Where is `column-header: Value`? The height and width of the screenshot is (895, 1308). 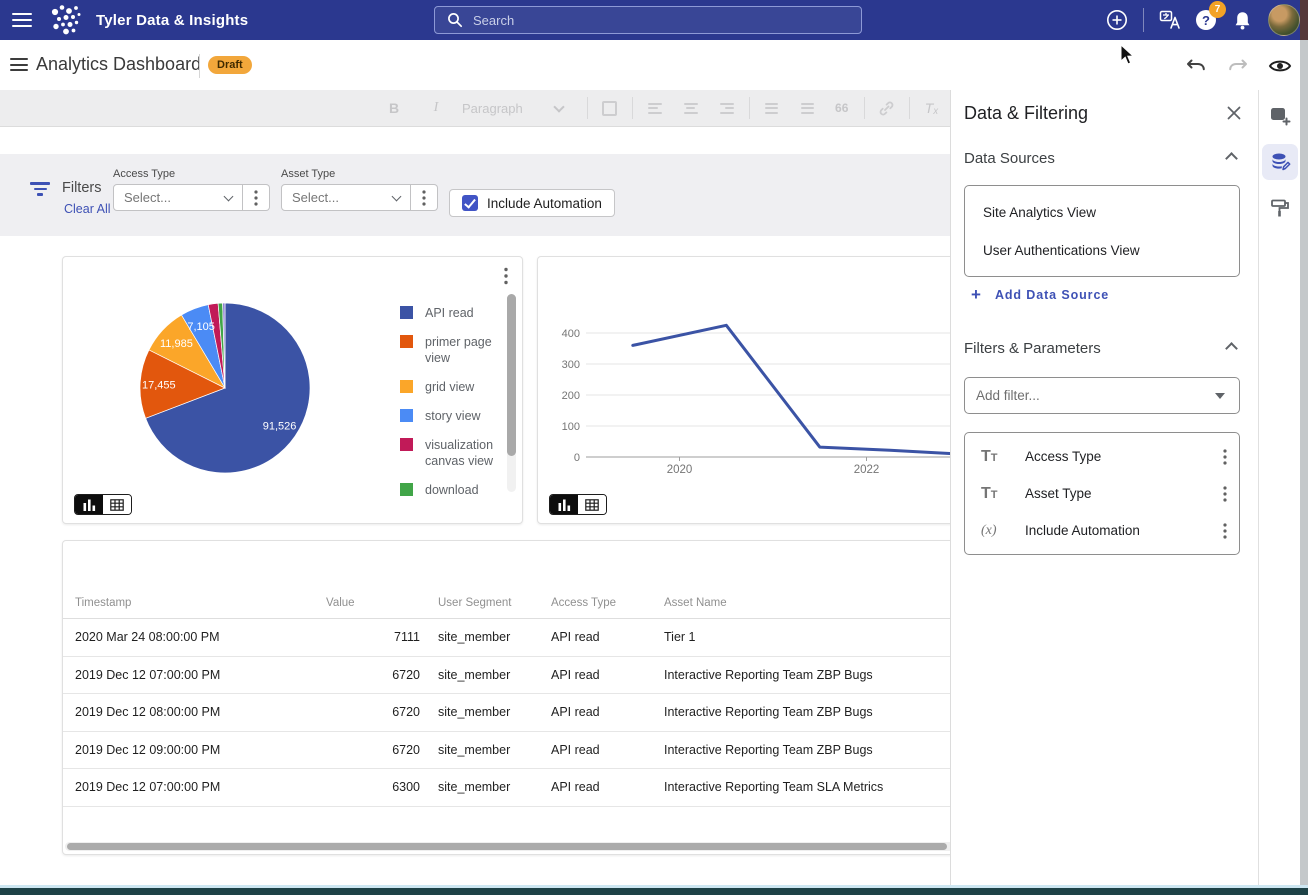 column-header: Value is located at coordinates (370, 603).